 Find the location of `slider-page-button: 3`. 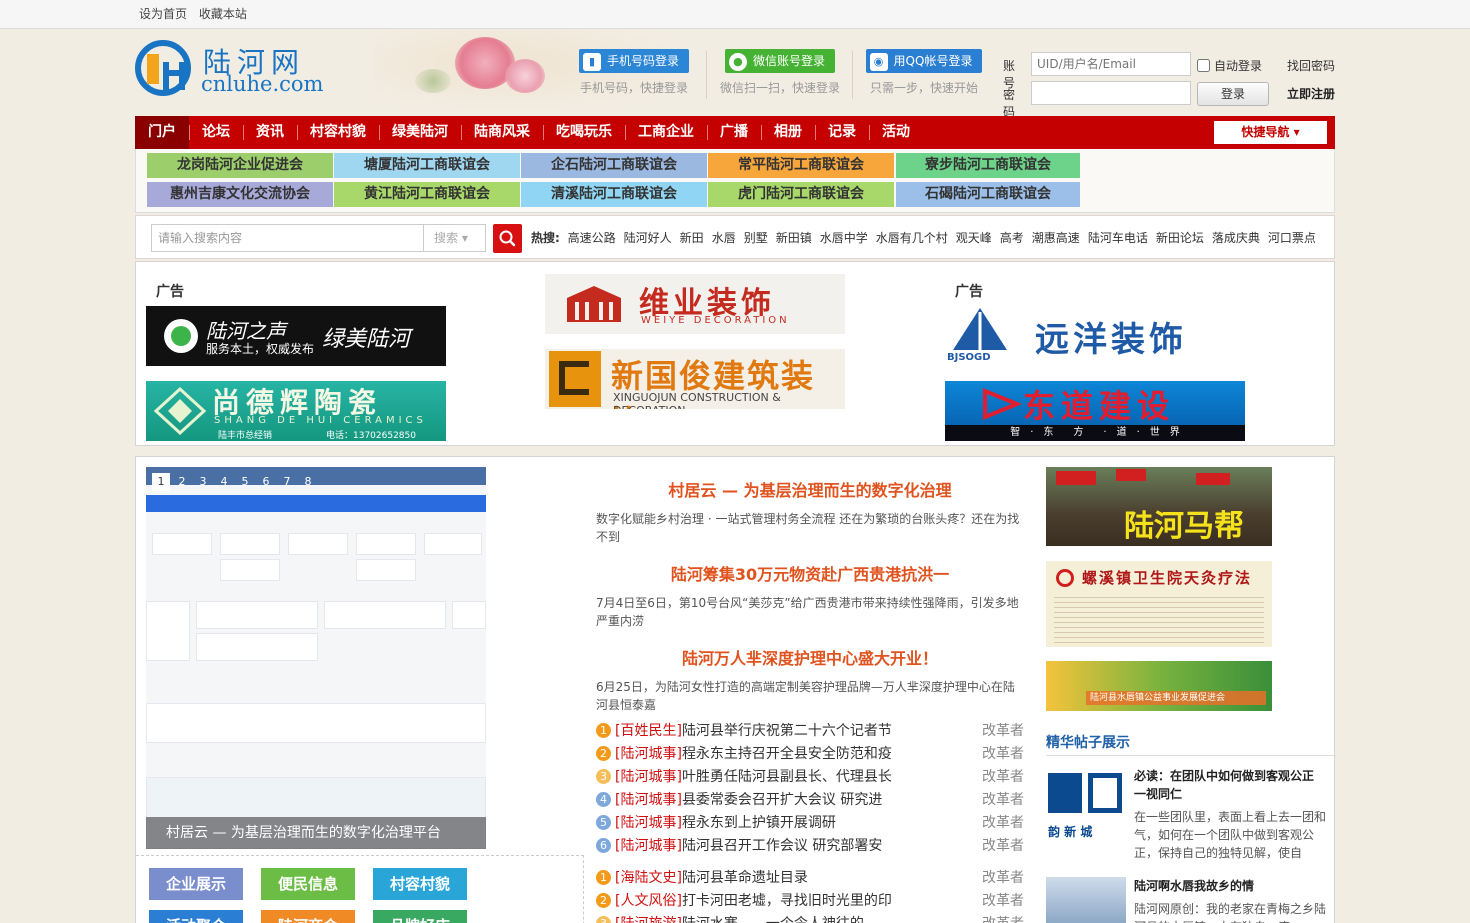

slider-page-button: 3 is located at coordinates (203, 482).